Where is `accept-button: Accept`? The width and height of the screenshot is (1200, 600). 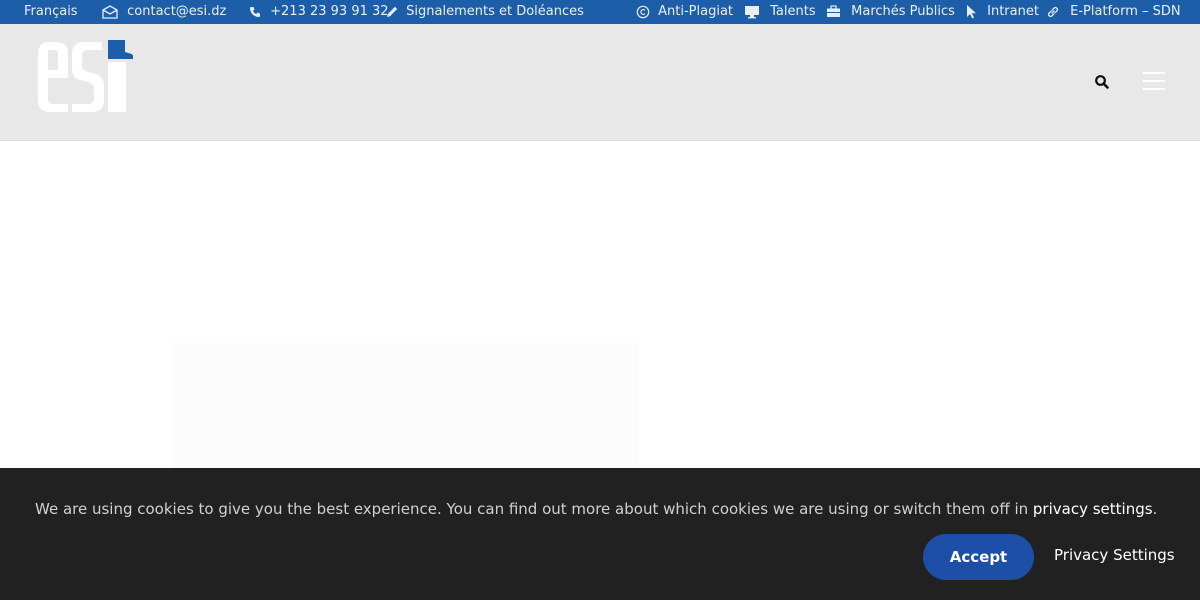 accept-button: Accept is located at coordinates (978, 557).